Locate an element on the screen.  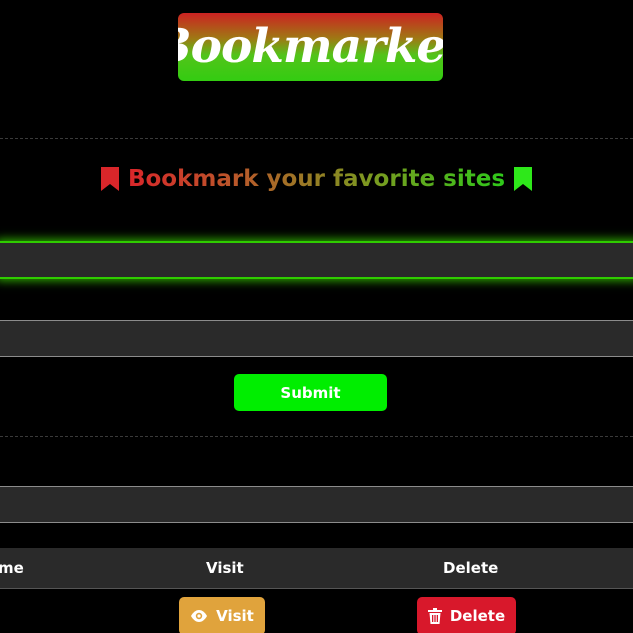
logo: Bookmarker is located at coordinates (310, 47).